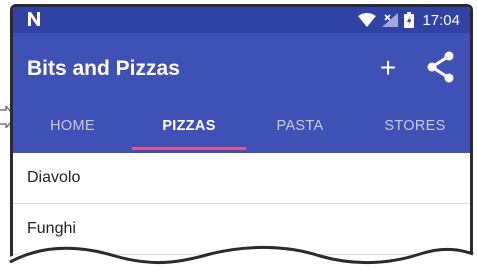 This screenshot has width=477, height=274. I want to click on tab-stores: STORES, so click(412, 130).